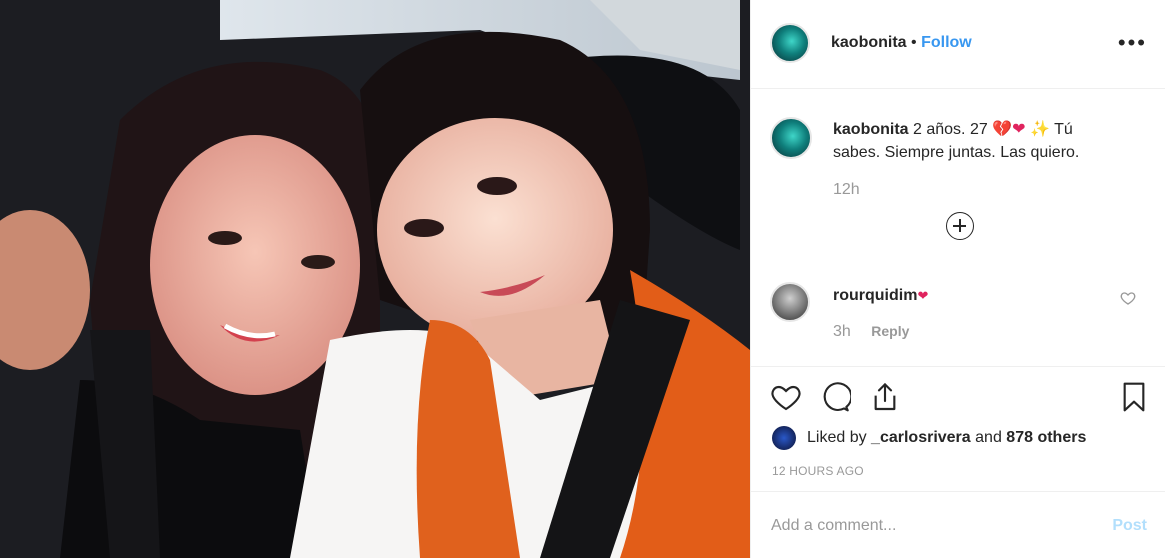  Describe the element at coordinates (956, 152) in the screenshot. I see `caption-text-part3: sabes. Siempre juntas. Las quiero.` at that location.